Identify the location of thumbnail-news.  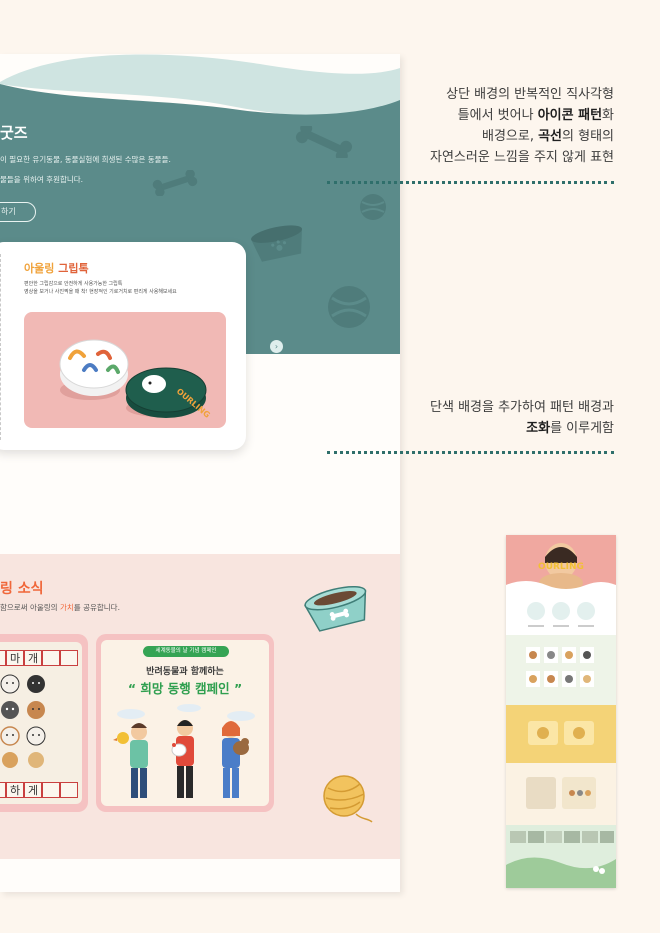
(561, 794).